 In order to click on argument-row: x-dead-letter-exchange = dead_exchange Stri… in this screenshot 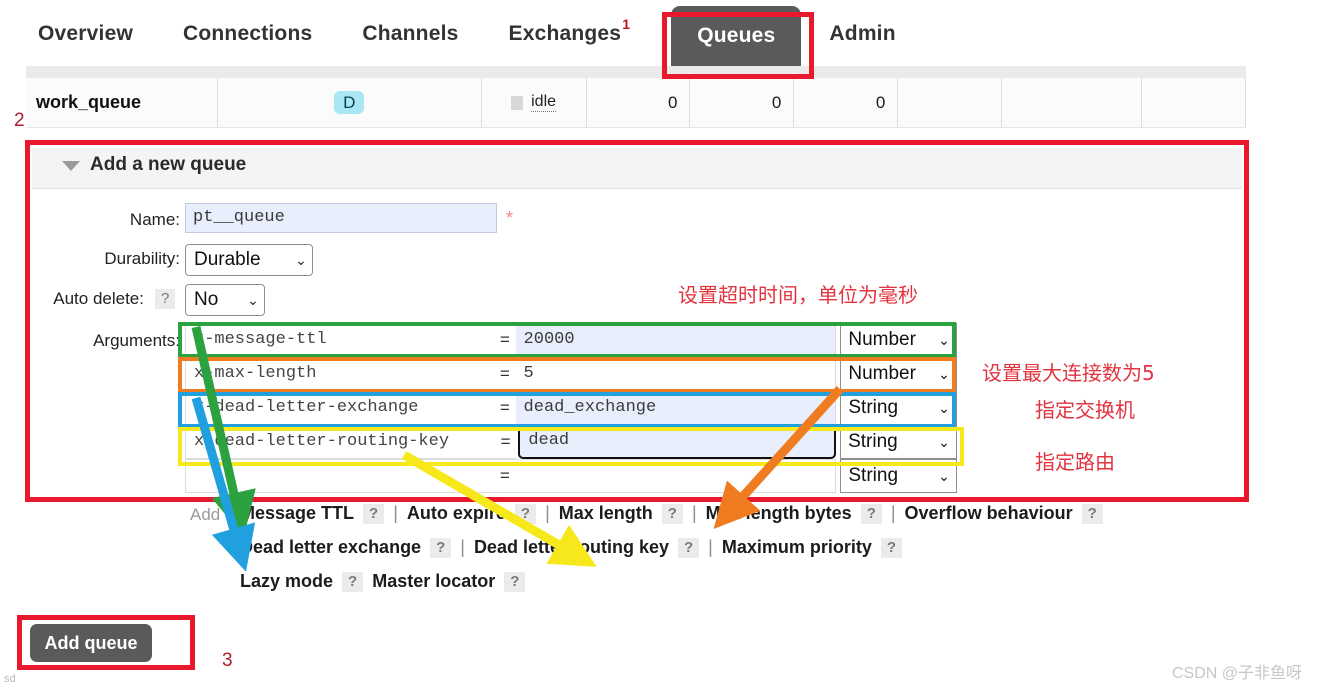, I will do `click(571, 408)`.